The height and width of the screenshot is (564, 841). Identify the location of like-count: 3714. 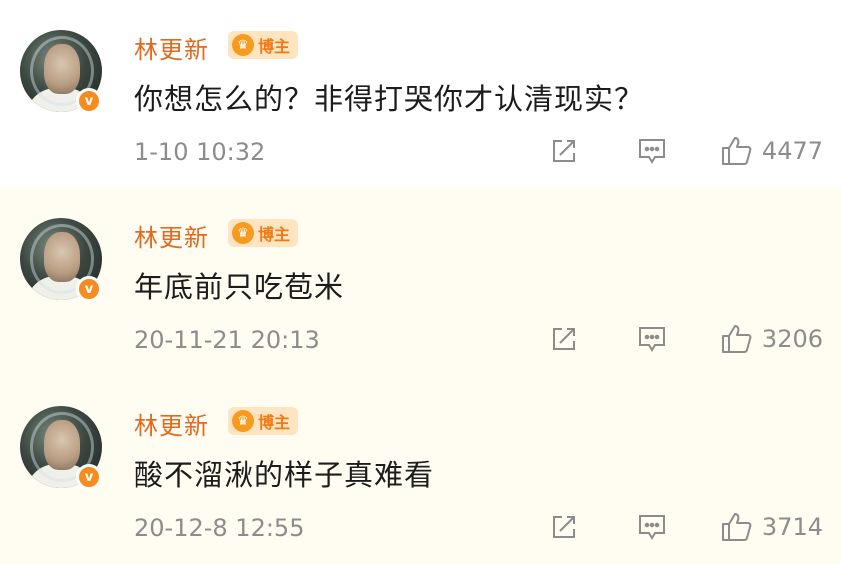
(792, 527).